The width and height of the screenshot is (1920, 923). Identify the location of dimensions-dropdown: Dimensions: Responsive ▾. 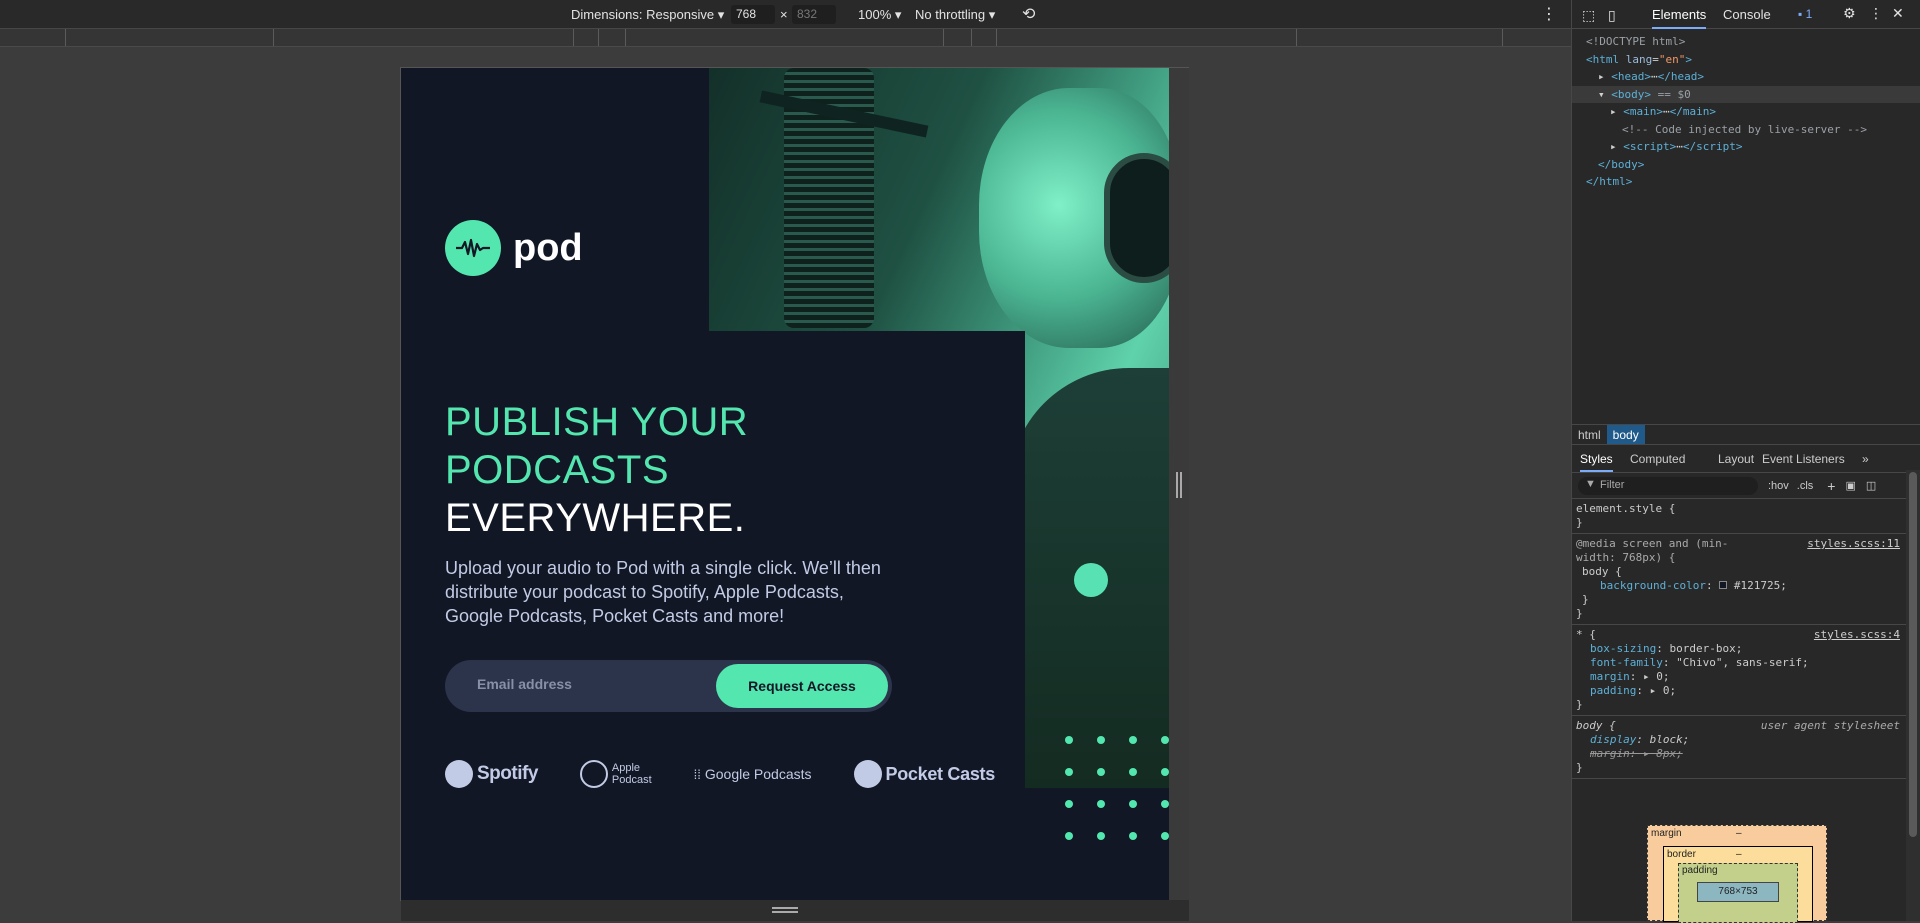
(647, 15).